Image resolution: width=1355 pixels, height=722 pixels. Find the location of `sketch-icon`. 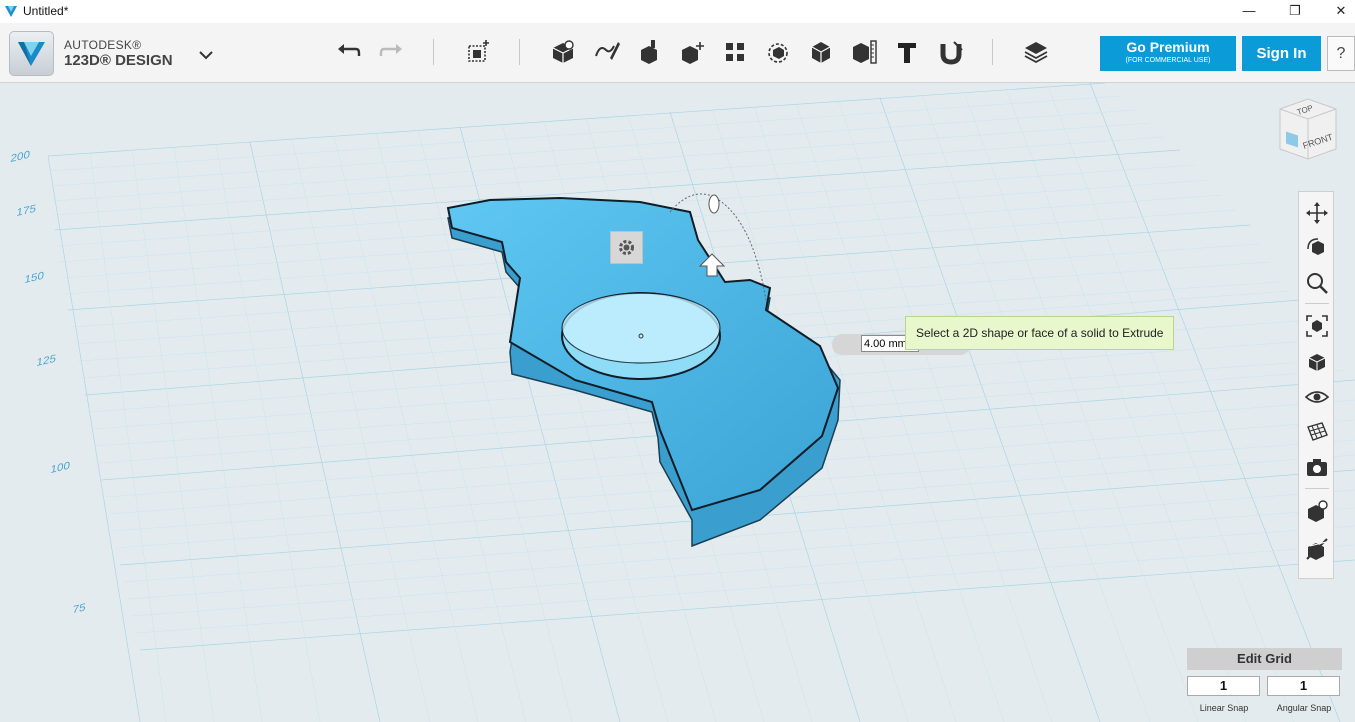

sketch-icon is located at coordinates (563, 51).